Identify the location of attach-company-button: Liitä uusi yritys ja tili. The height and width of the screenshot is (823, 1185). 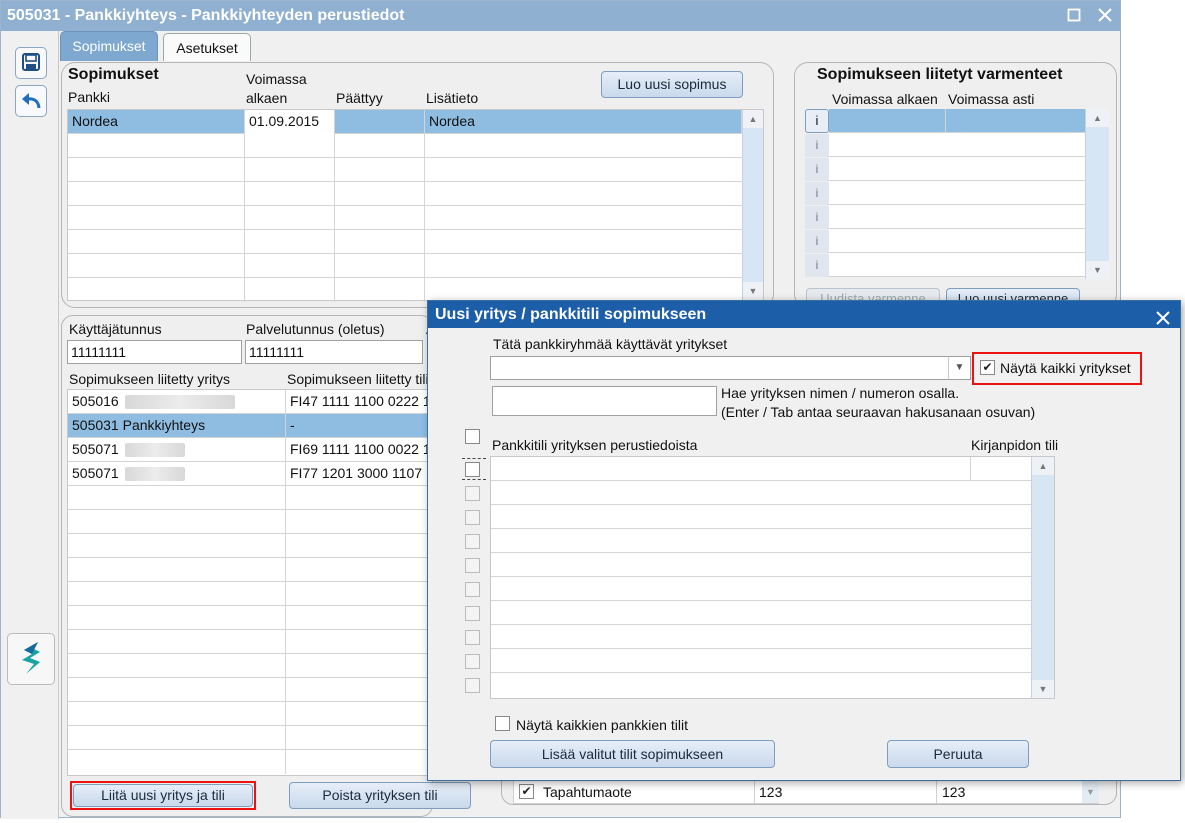
(163, 795).